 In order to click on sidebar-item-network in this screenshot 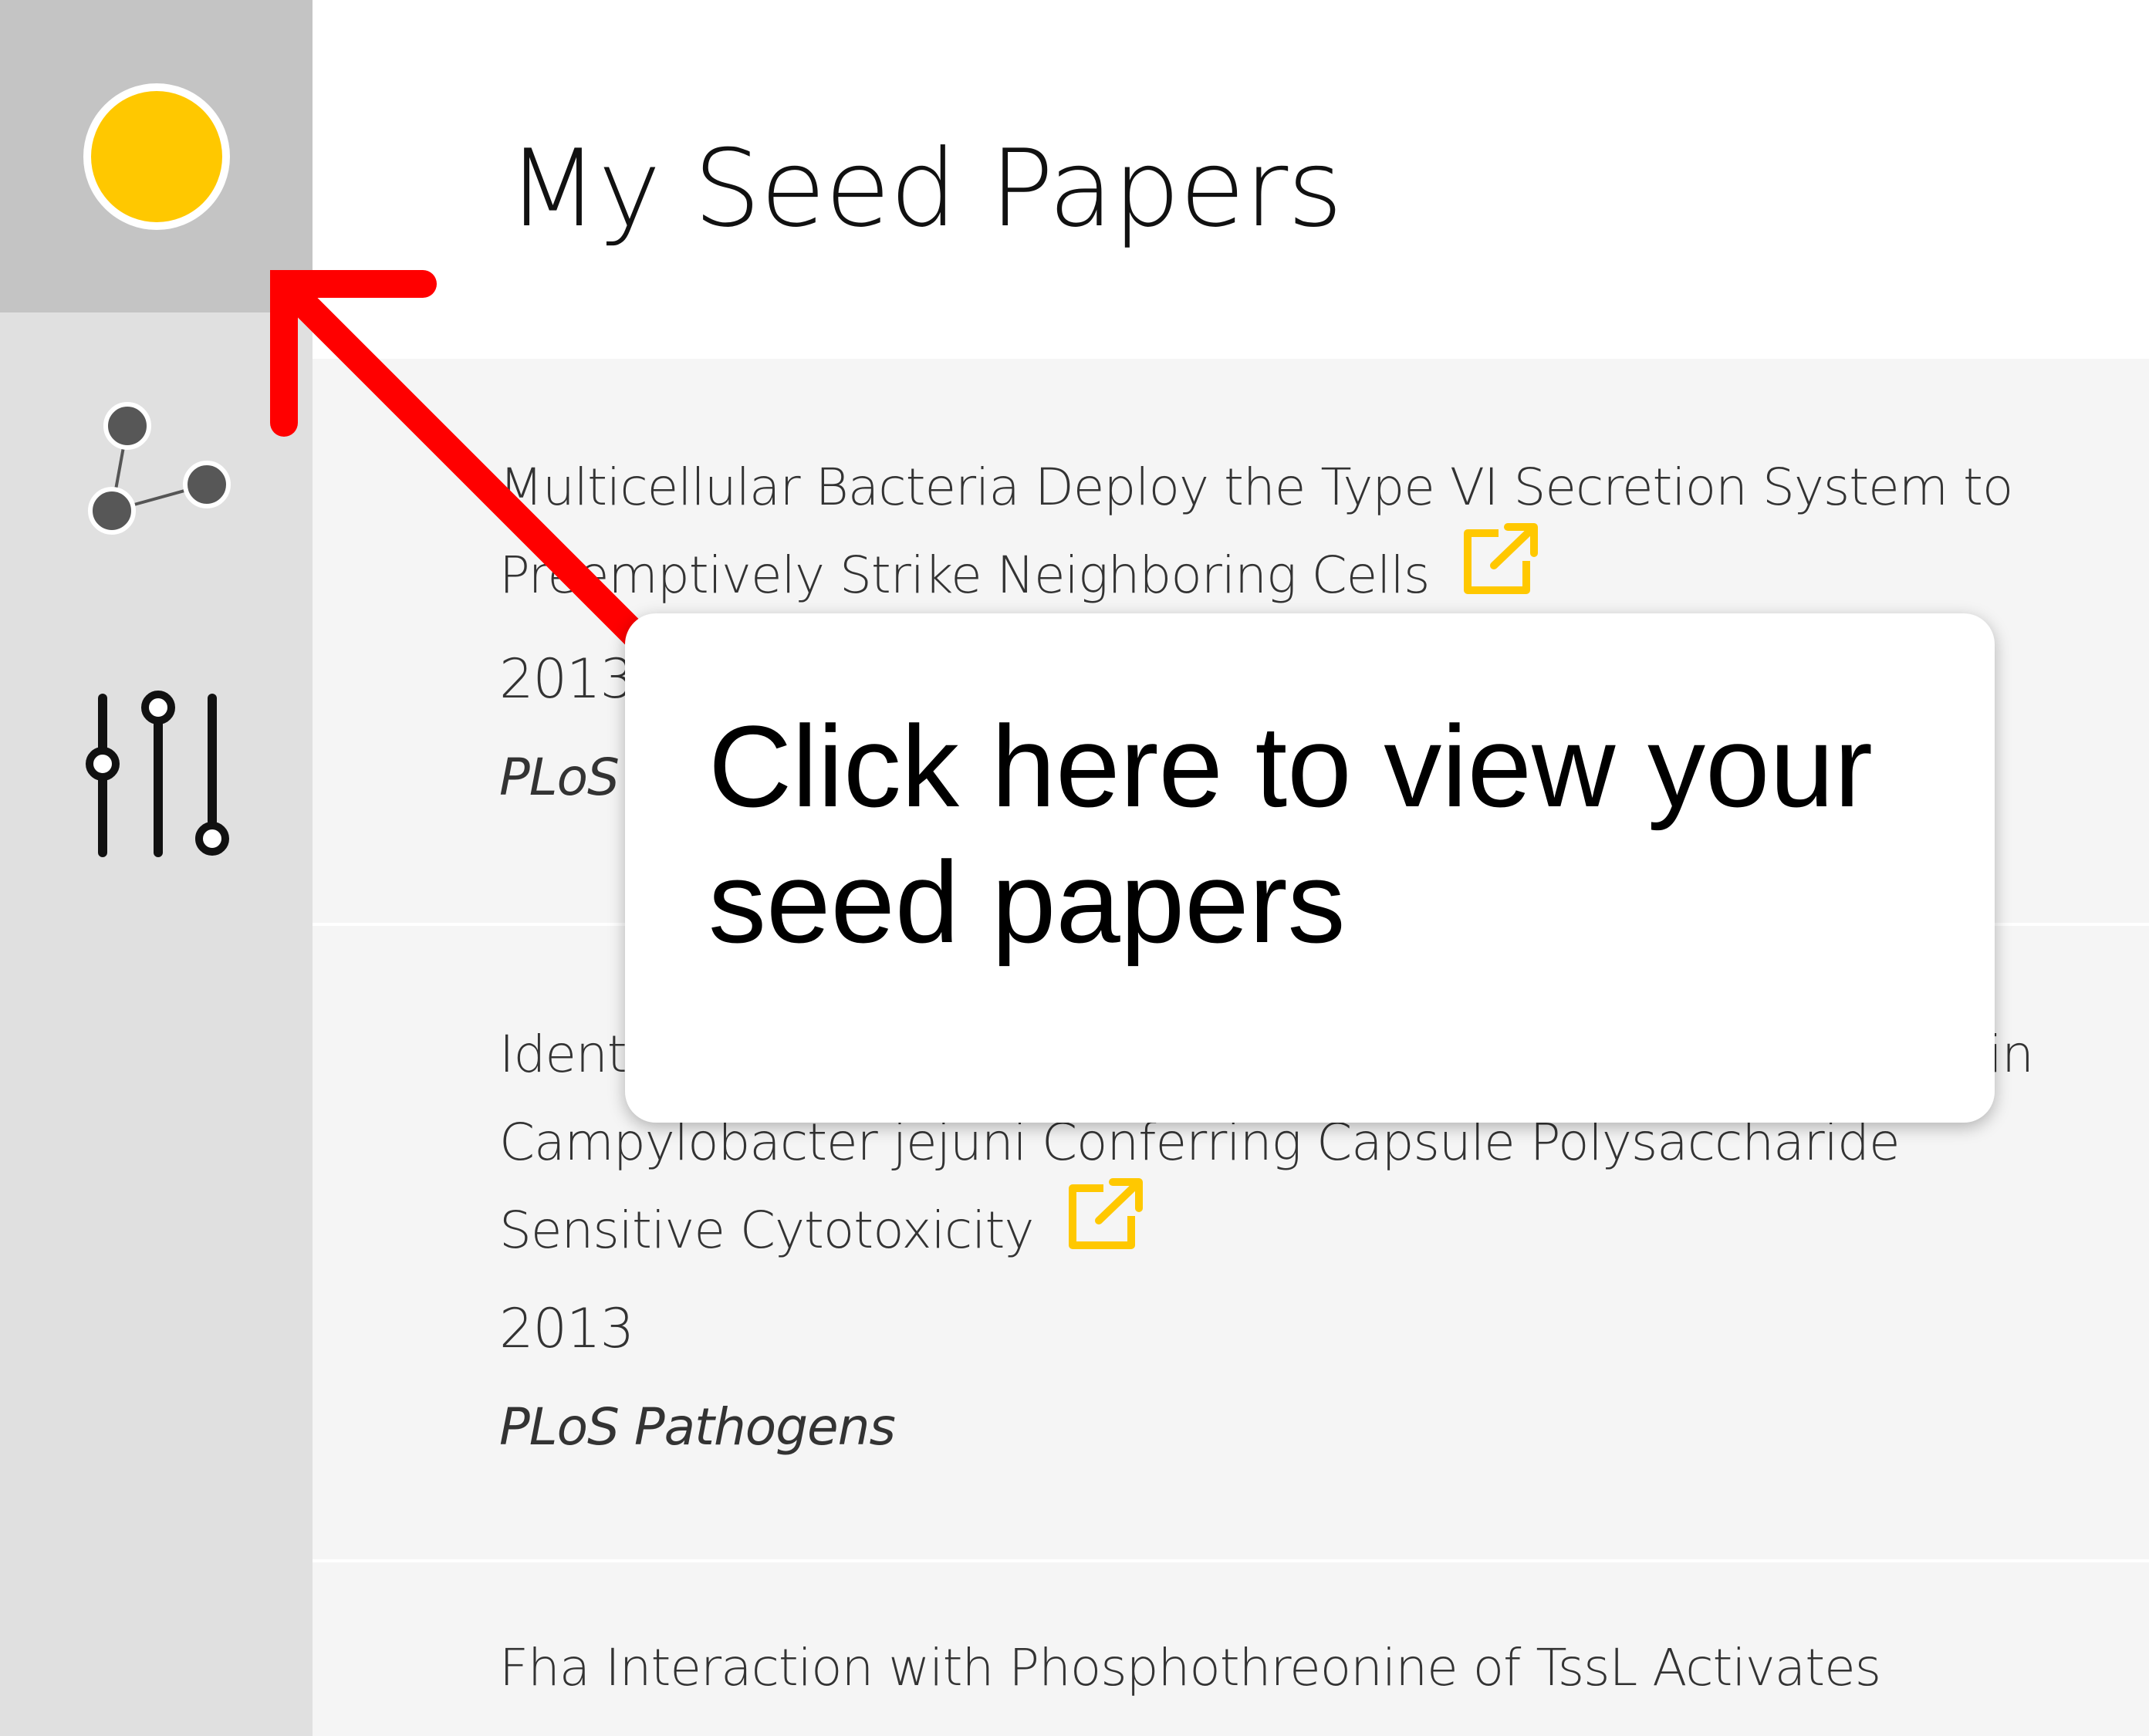, I will do `click(156, 459)`.